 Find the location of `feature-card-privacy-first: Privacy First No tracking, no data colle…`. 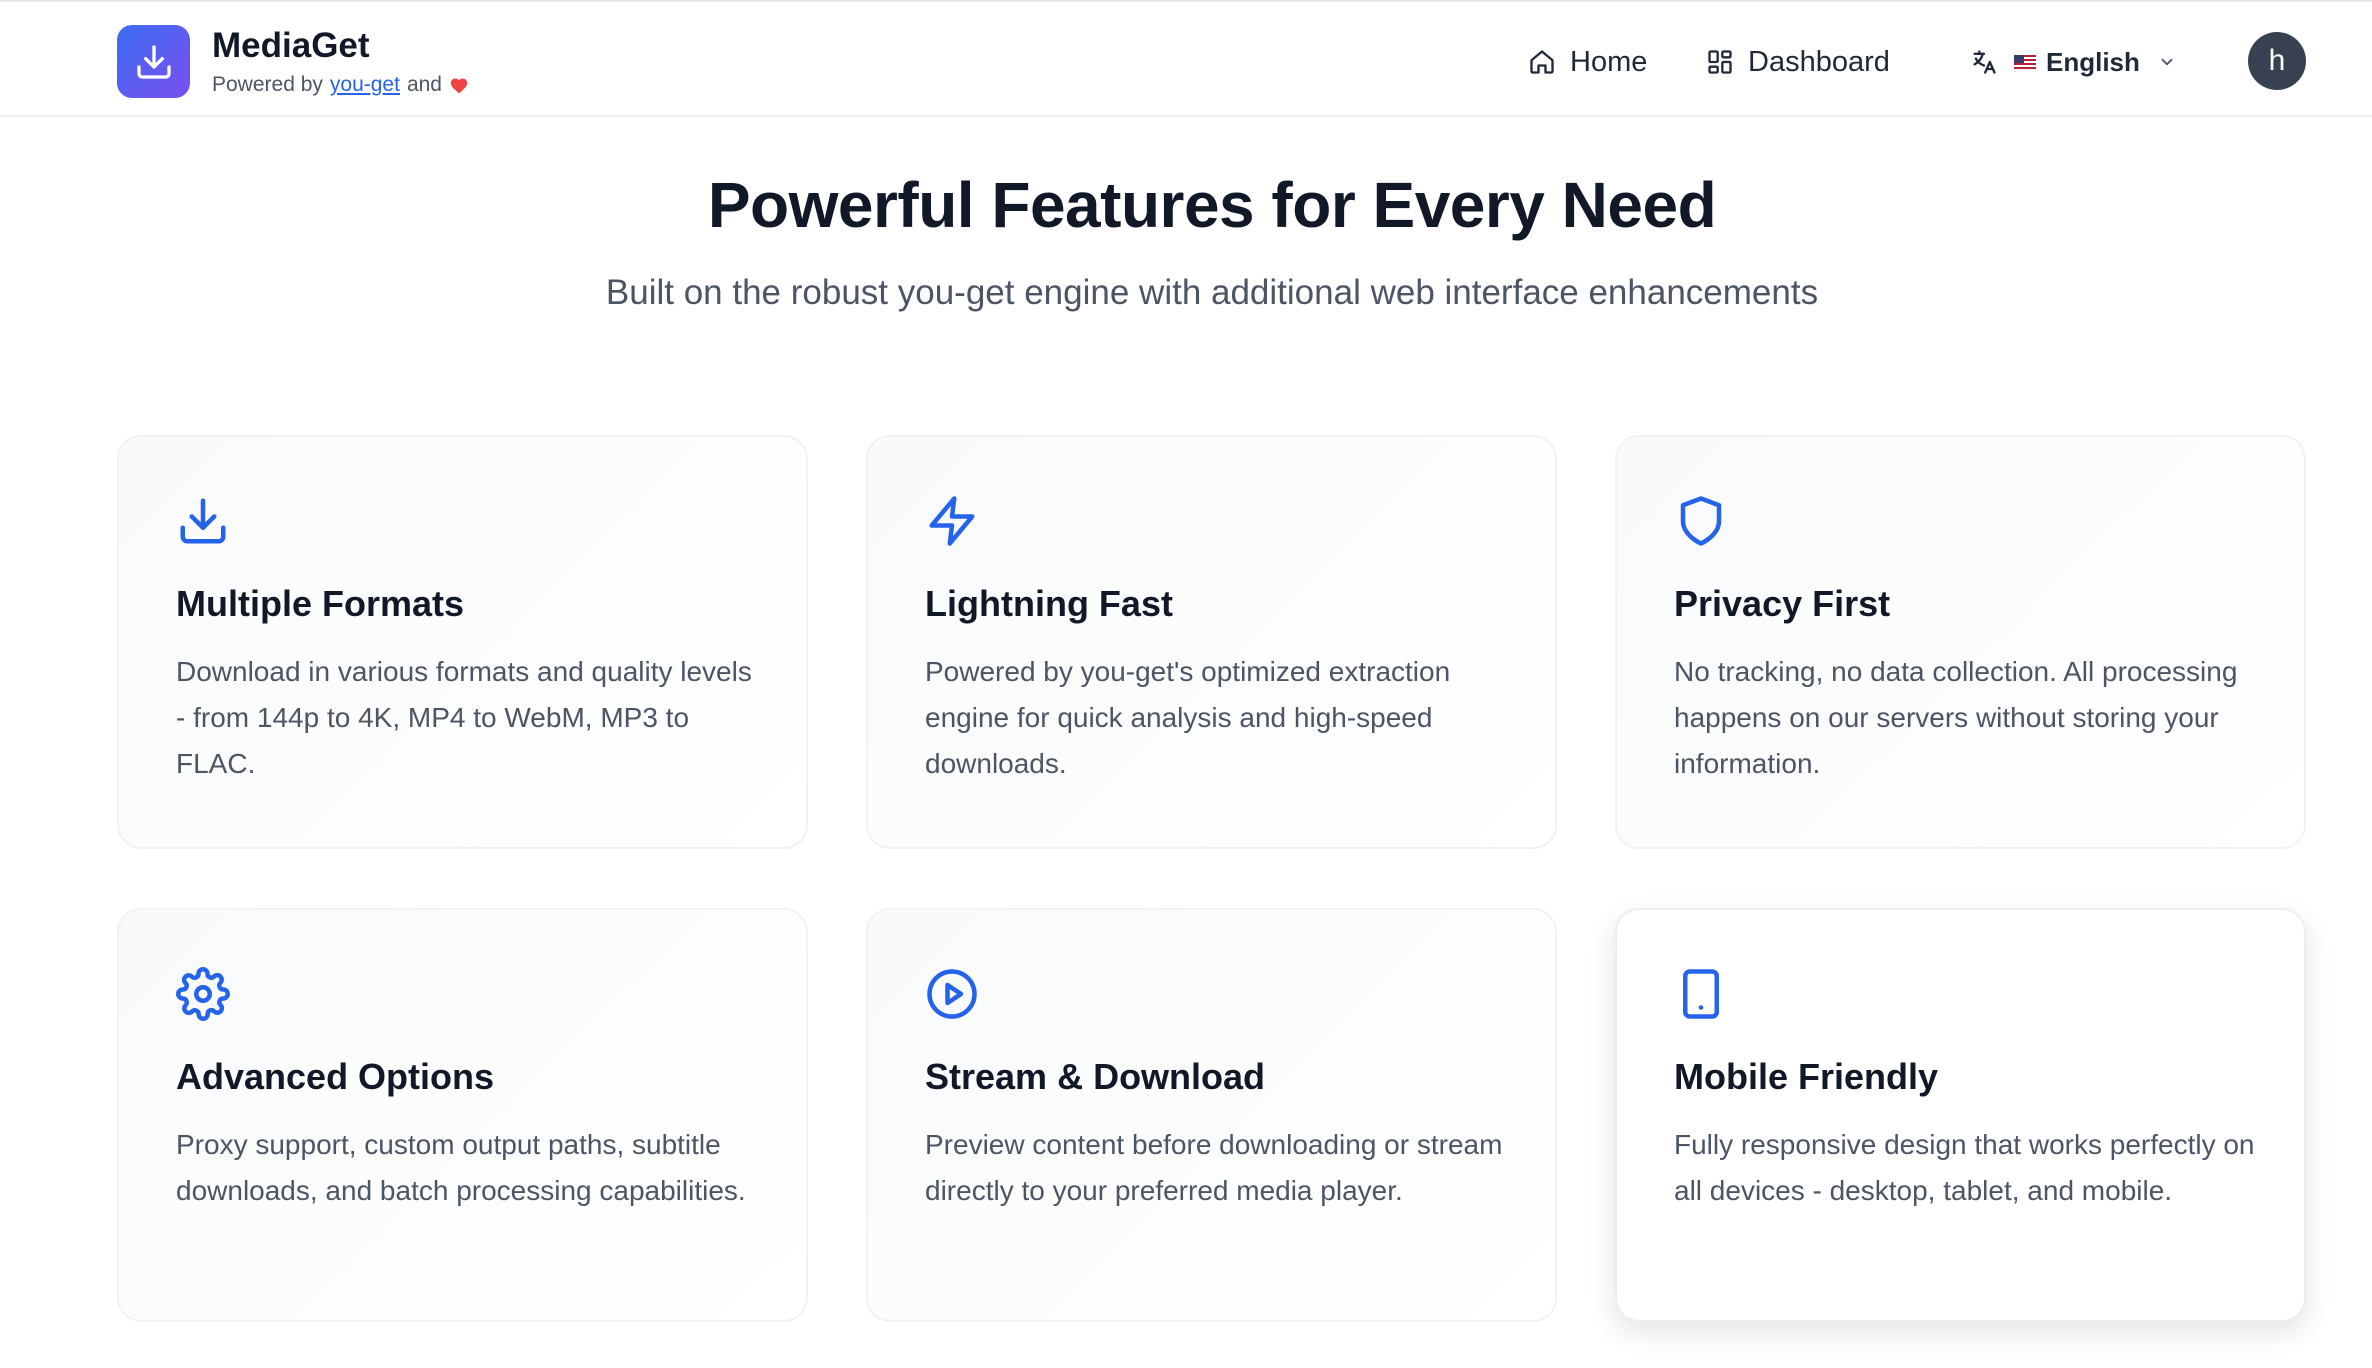

feature-card-privacy-first: Privacy First No tracking, no data colle… is located at coordinates (1960, 642).